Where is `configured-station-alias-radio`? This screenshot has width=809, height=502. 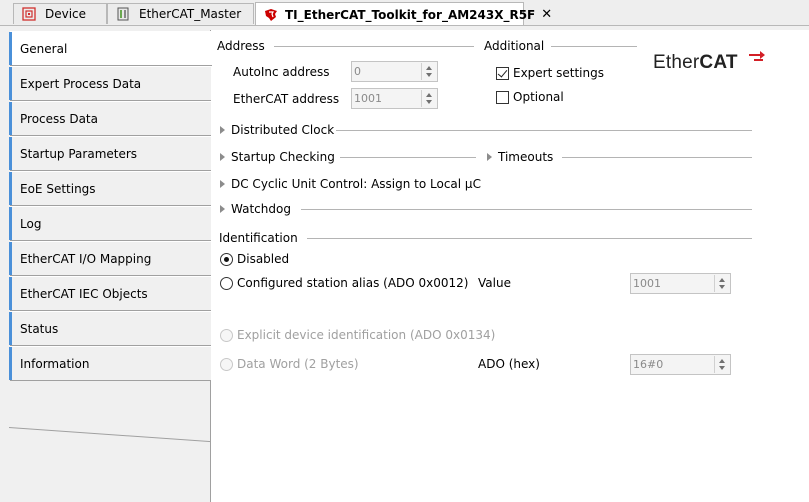 configured-station-alias-radio is located at coordinates (226, 283).